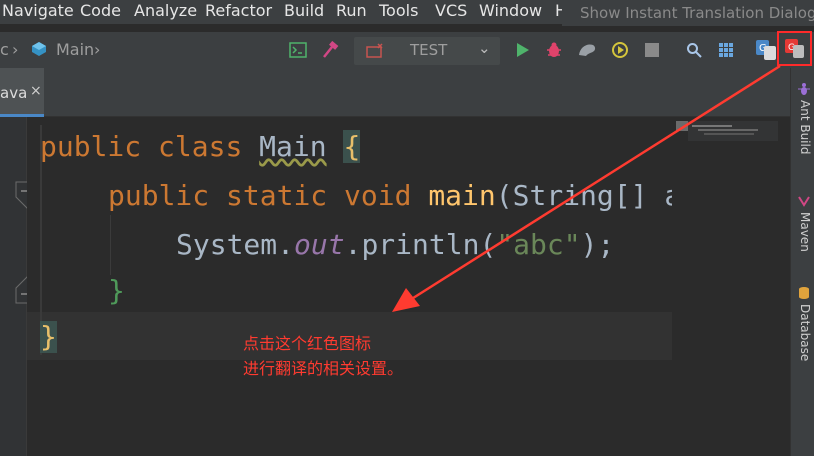 Image resolution: width=814 pixels, height=456 pixels. I want to click on annotation-text-line2: 进行翻译的相关设置。, so click(323, 368).